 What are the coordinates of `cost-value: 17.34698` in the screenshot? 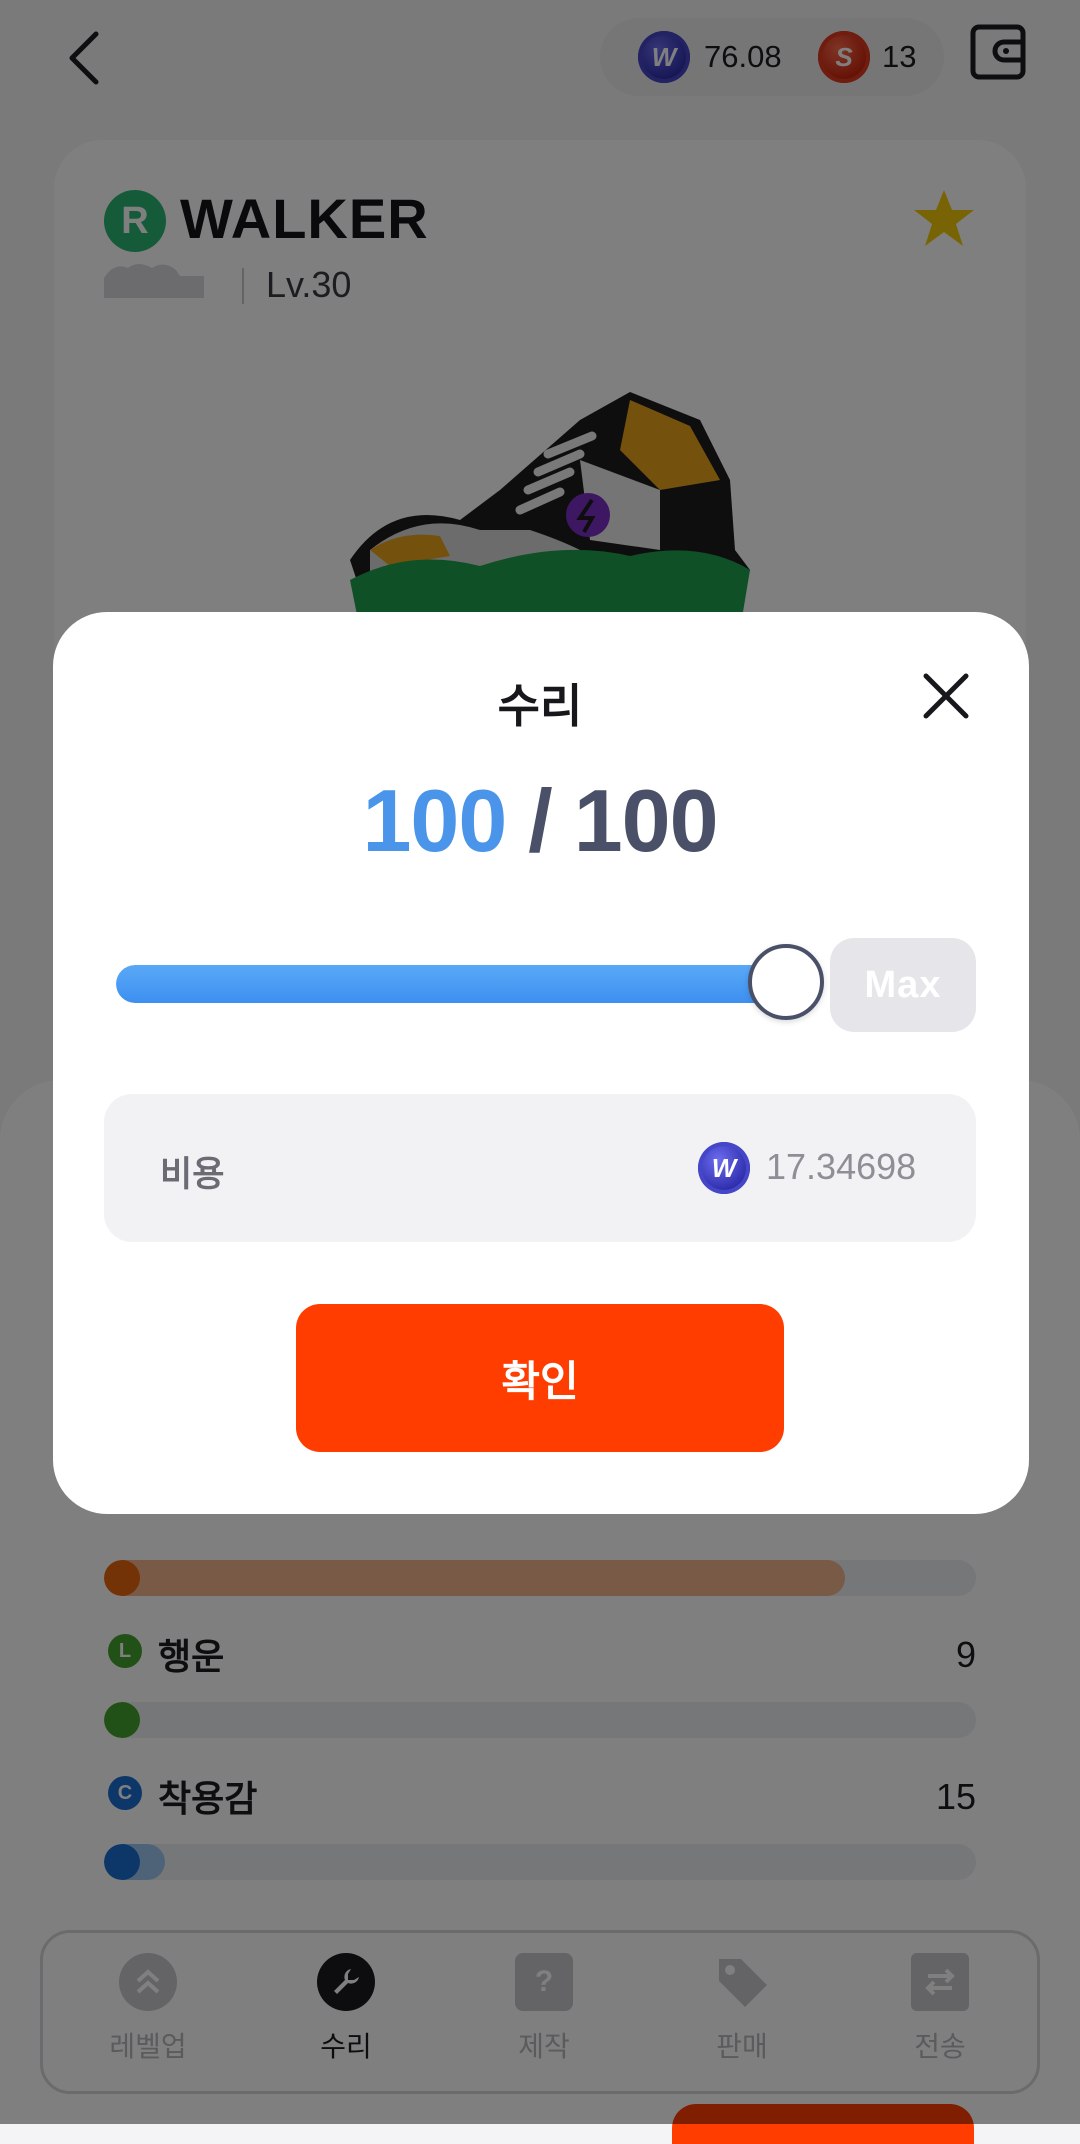 It's located at (841, 1166).